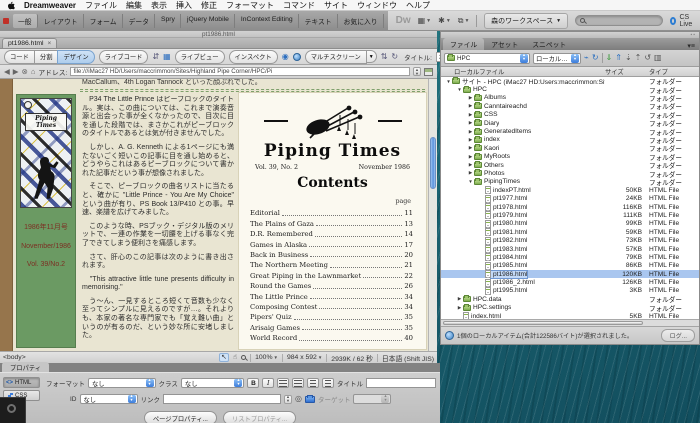 The width and height of the screenshot is (700, 423). What do you see at coordinates (101, 5) in the screenshot?
I see `menu-item: ファイル` at bounding box center [101, 5].